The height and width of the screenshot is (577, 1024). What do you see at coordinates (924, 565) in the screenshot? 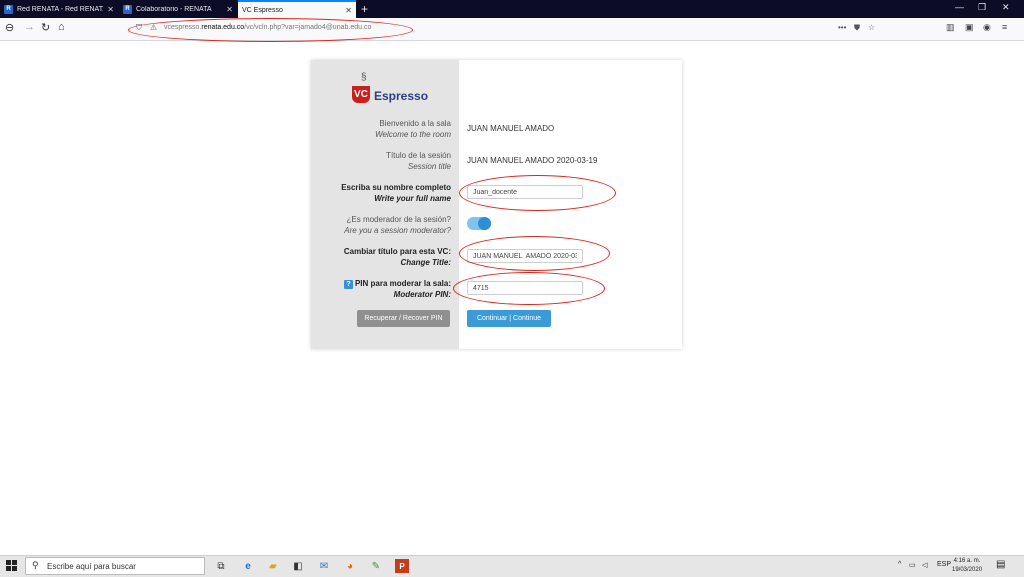
I see `volume-icon: ◁` at bounding box center [924, 565].